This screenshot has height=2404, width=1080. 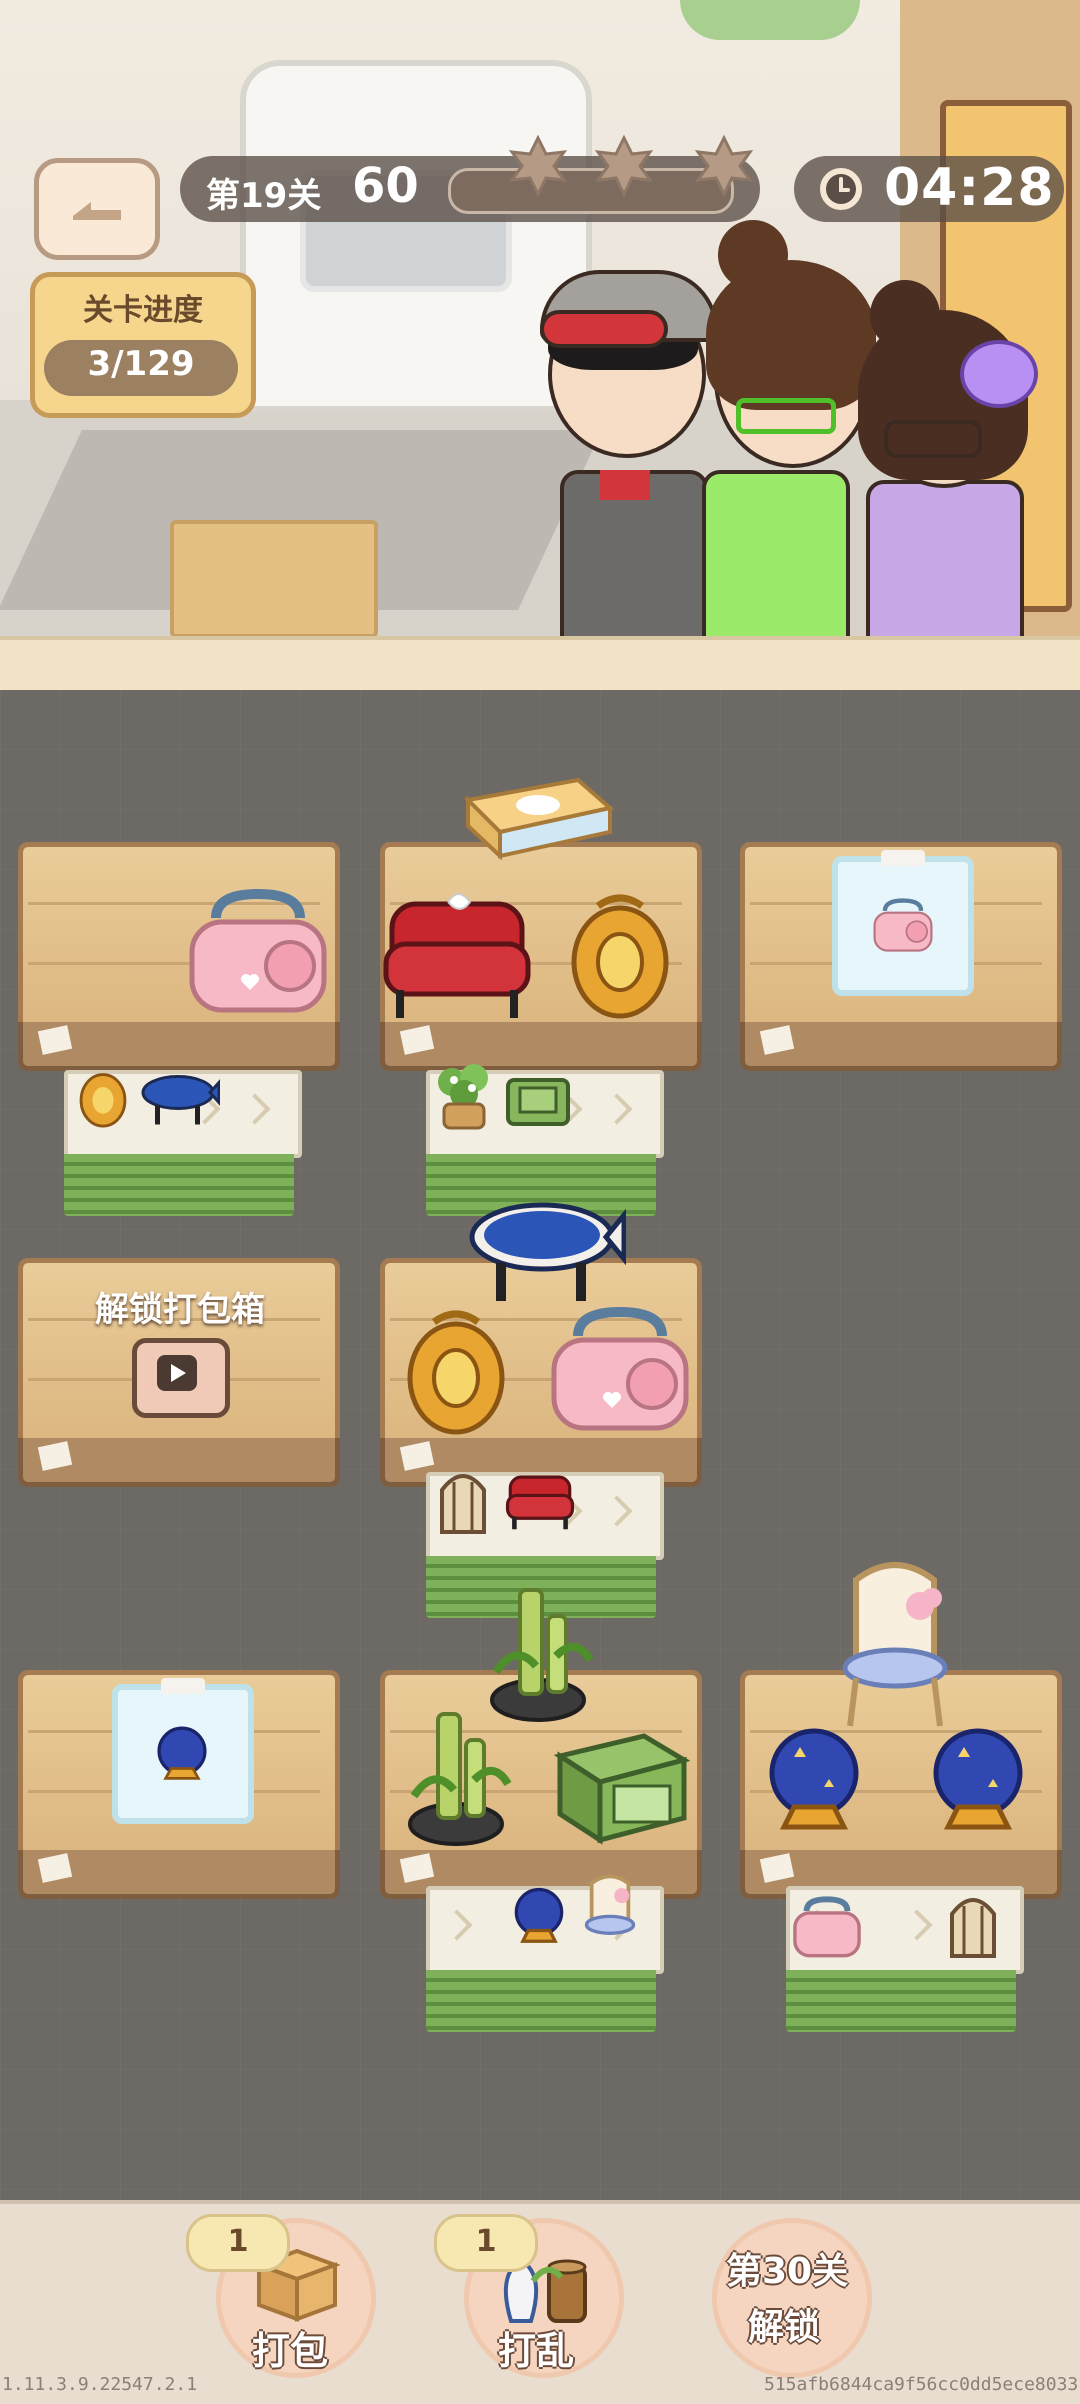 I want to click on preview-card-crystal-ball, so click(x=183, y=1751).